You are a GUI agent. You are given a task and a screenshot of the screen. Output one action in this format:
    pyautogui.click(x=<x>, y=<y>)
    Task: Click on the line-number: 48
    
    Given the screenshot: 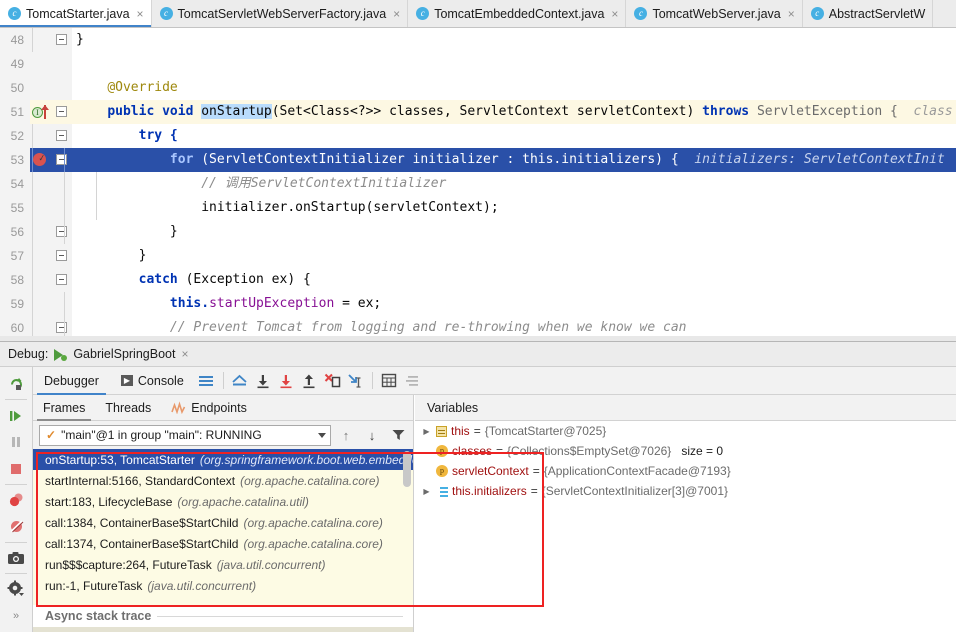 What is the action you would take?
    pyautogui.click(x=15, y=40)
    